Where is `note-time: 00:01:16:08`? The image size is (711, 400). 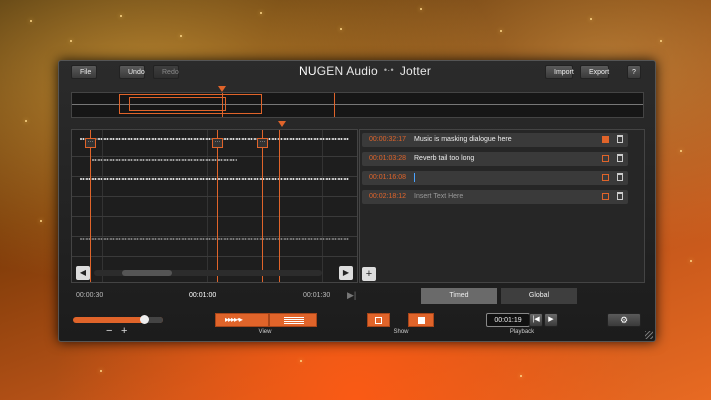
note-time: 00:01:16:08 is located at coordinates (387, 177).